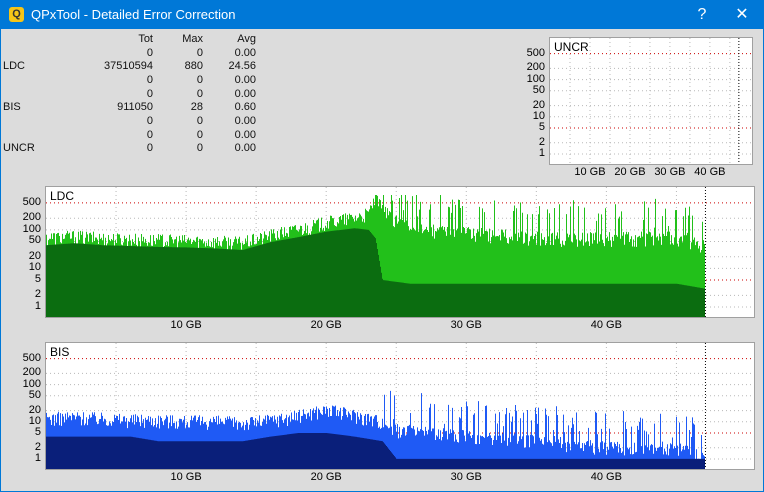 The height and width of the screenshot is (492, 764). I want to click on stats-row: BIS 911050 28 0.60, so click(129, 107).